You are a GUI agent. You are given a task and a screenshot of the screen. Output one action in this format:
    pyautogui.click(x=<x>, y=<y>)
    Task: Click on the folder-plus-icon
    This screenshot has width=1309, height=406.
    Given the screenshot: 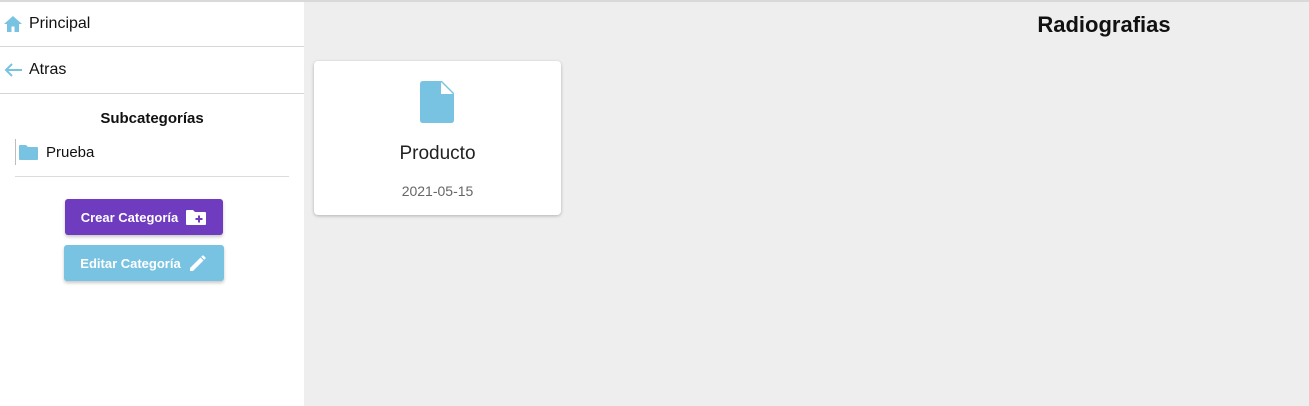 What is the action you would take?
    pyautogui.click(x=196, y=217)
    